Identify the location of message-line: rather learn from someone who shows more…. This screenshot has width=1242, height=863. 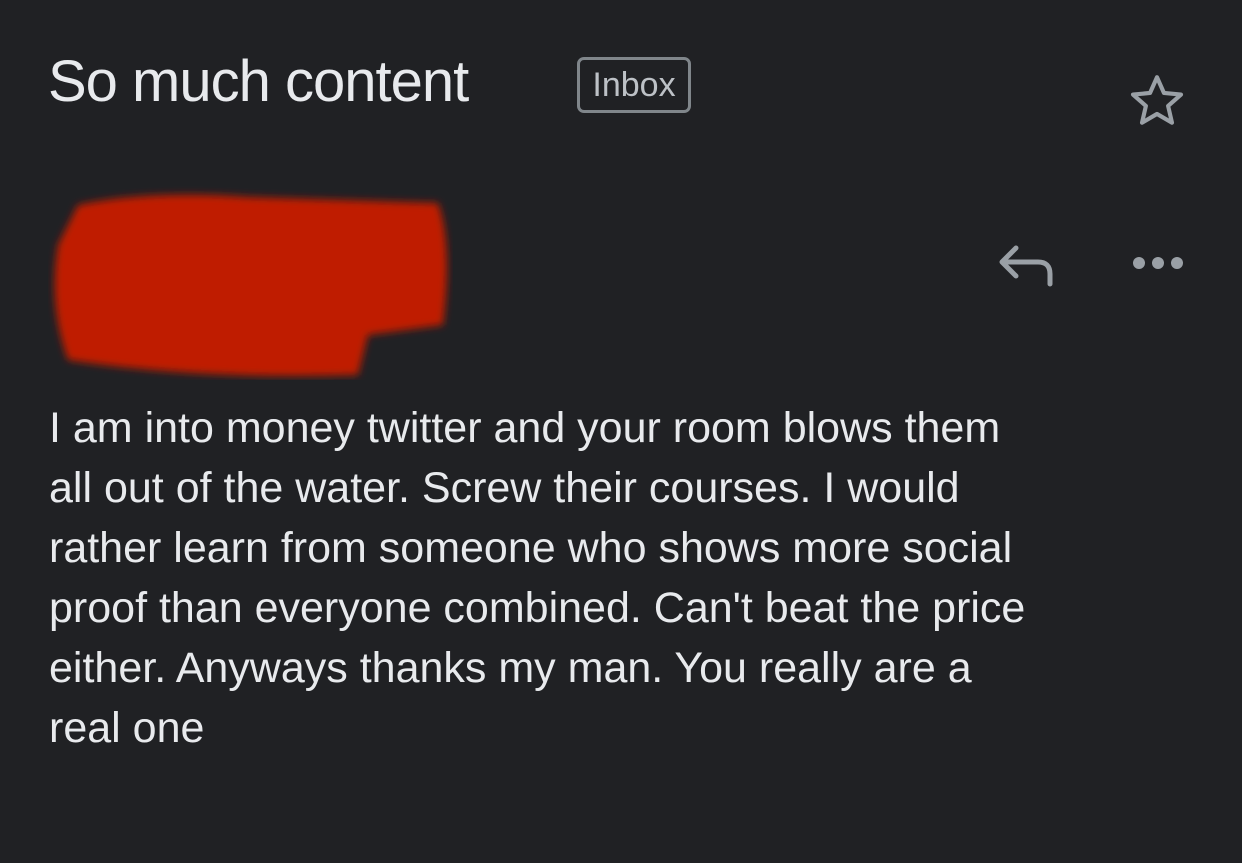
(531, 548).